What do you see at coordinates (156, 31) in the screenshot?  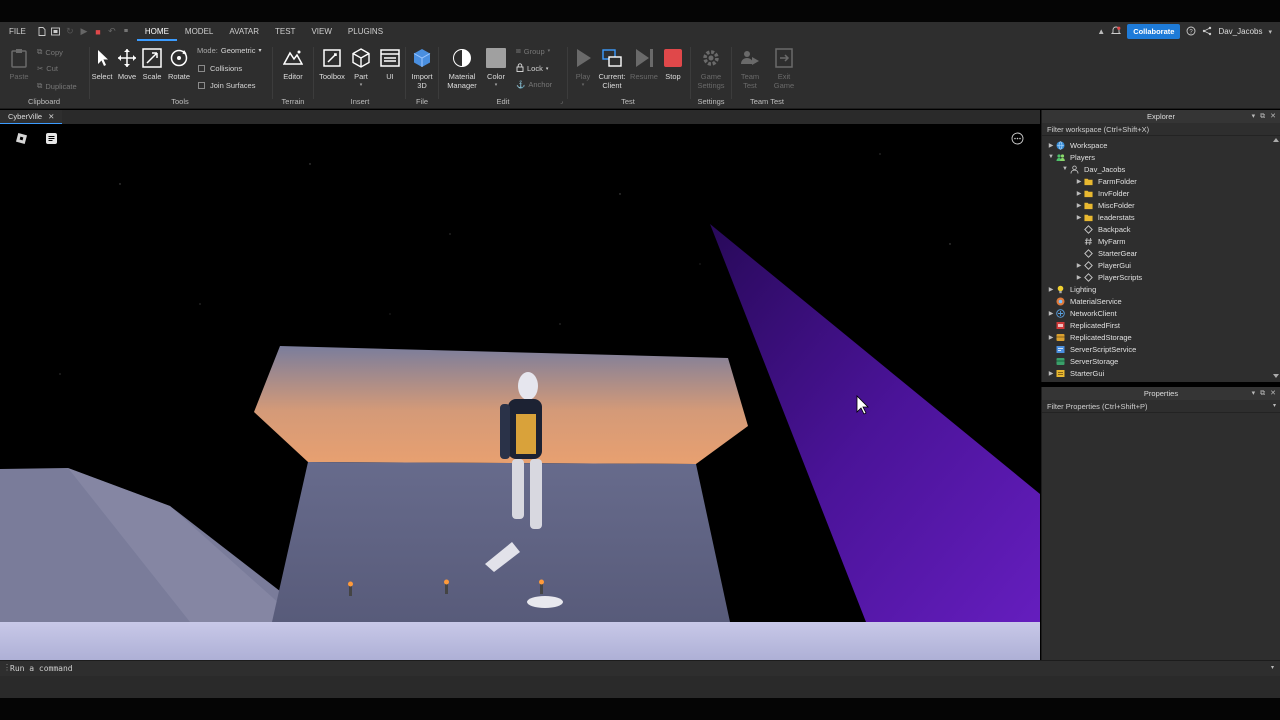 I see `tab-home: HOME` at bounding box center [156, 31].